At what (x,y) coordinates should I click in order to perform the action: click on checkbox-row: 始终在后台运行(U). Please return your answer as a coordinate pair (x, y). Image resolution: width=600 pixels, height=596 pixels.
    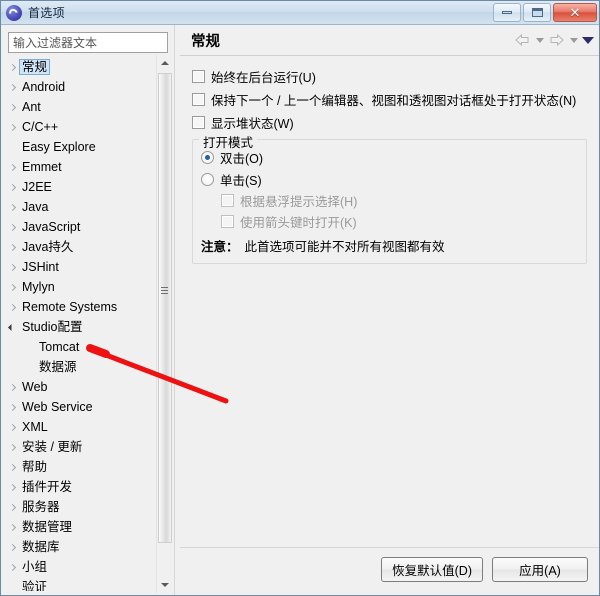
    Looking at the image, I should click on (389, 76).